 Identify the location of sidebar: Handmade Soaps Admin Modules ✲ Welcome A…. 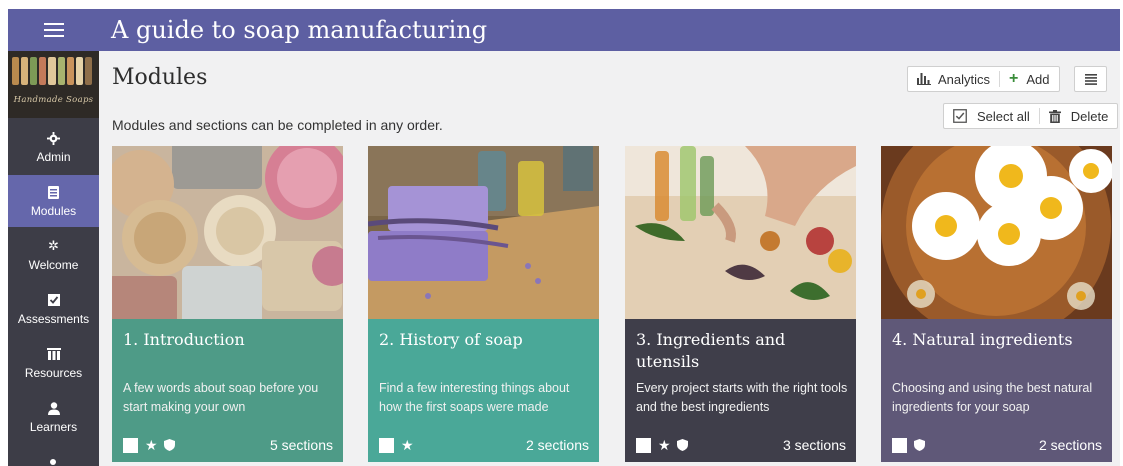
(53, 258).